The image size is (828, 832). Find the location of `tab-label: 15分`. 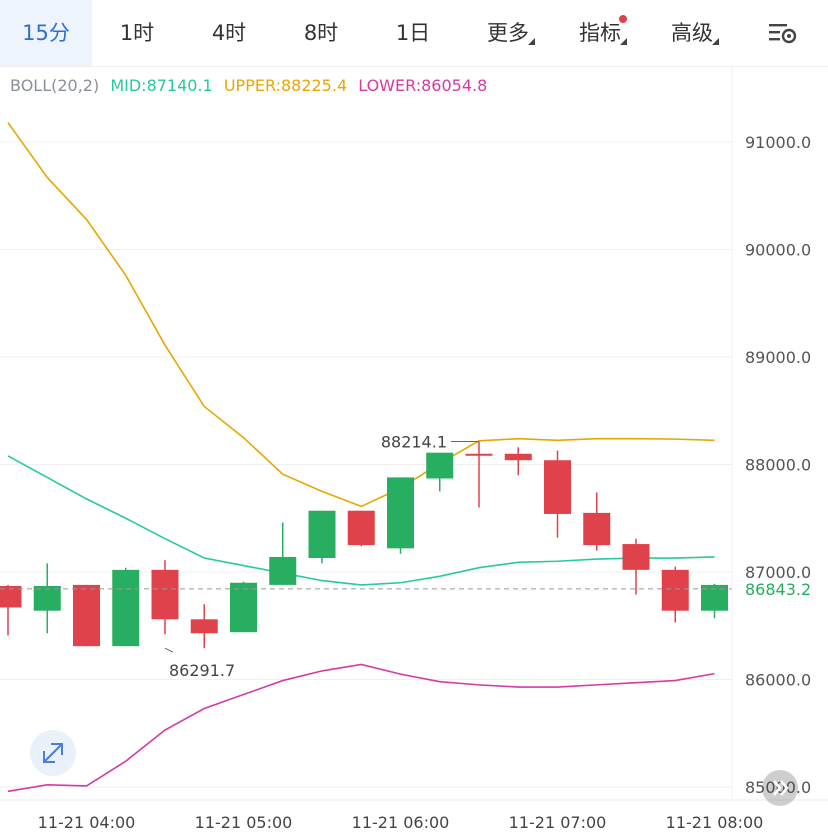

tab-label: 15分 is located at coordinates (46, 33).